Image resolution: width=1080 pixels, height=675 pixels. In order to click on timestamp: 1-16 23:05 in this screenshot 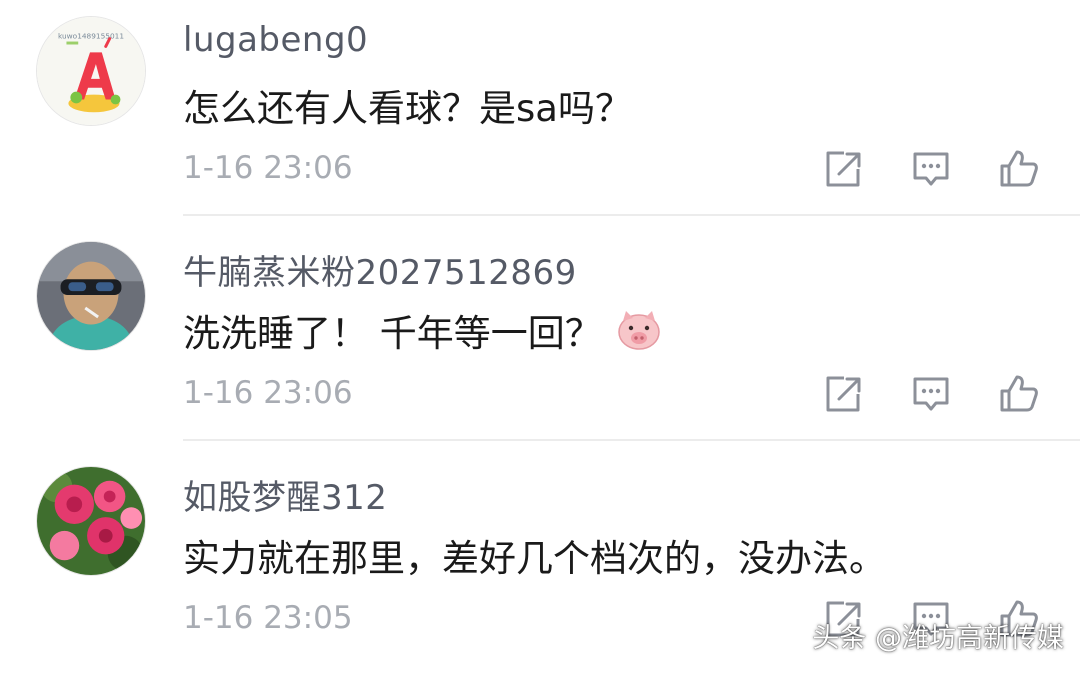, I will do `click(268, 618)`.